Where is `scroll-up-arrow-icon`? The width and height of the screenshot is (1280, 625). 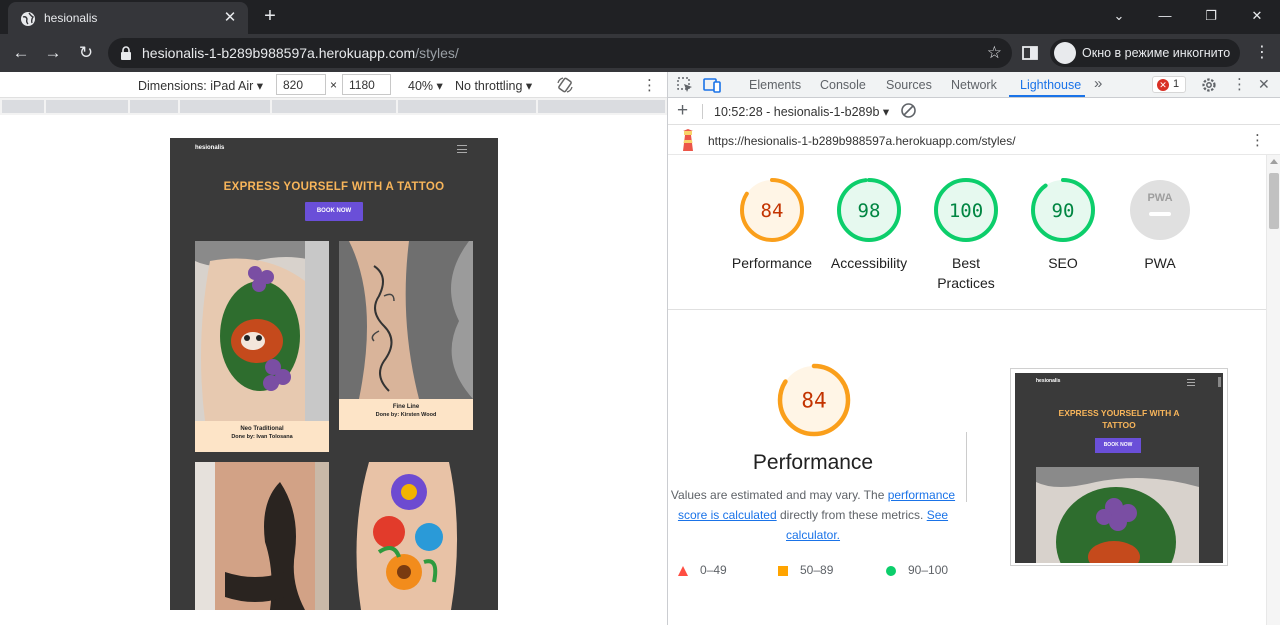
scroll-up-arrow-icon is located at coordinates (1274, 161).